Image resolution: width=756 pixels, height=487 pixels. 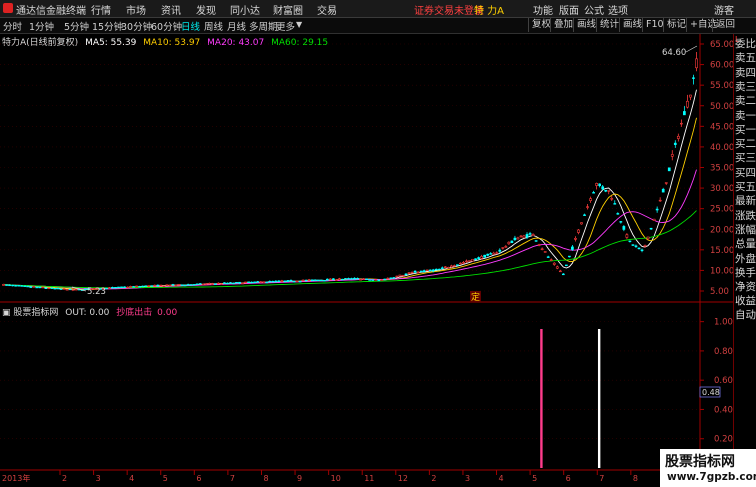 What do you see at coordinates (245, 9) in the screenshot?
I see `menu-item-assistant: 同小达` at bounding box center [245, 9].